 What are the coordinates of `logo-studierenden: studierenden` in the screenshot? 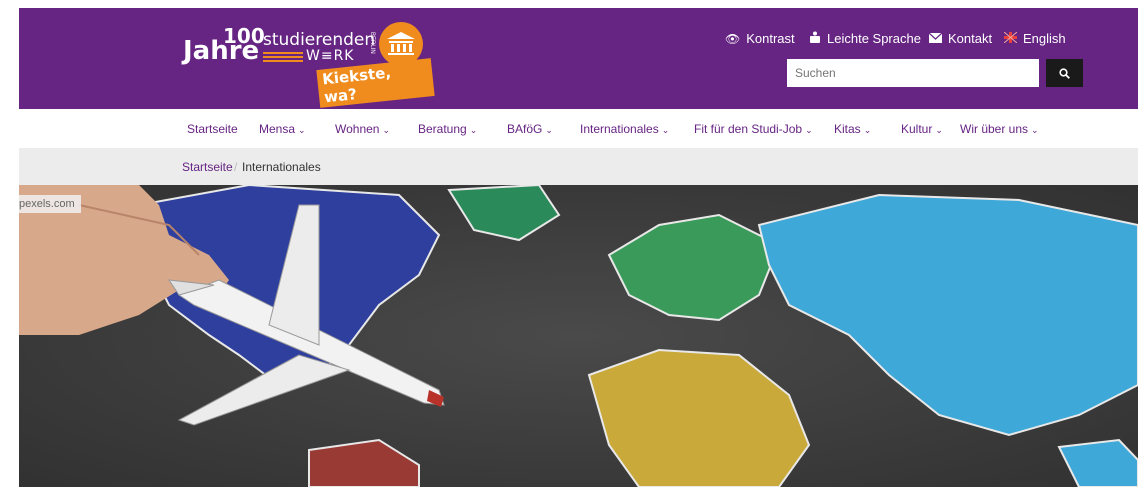 It's located at (319, 40).